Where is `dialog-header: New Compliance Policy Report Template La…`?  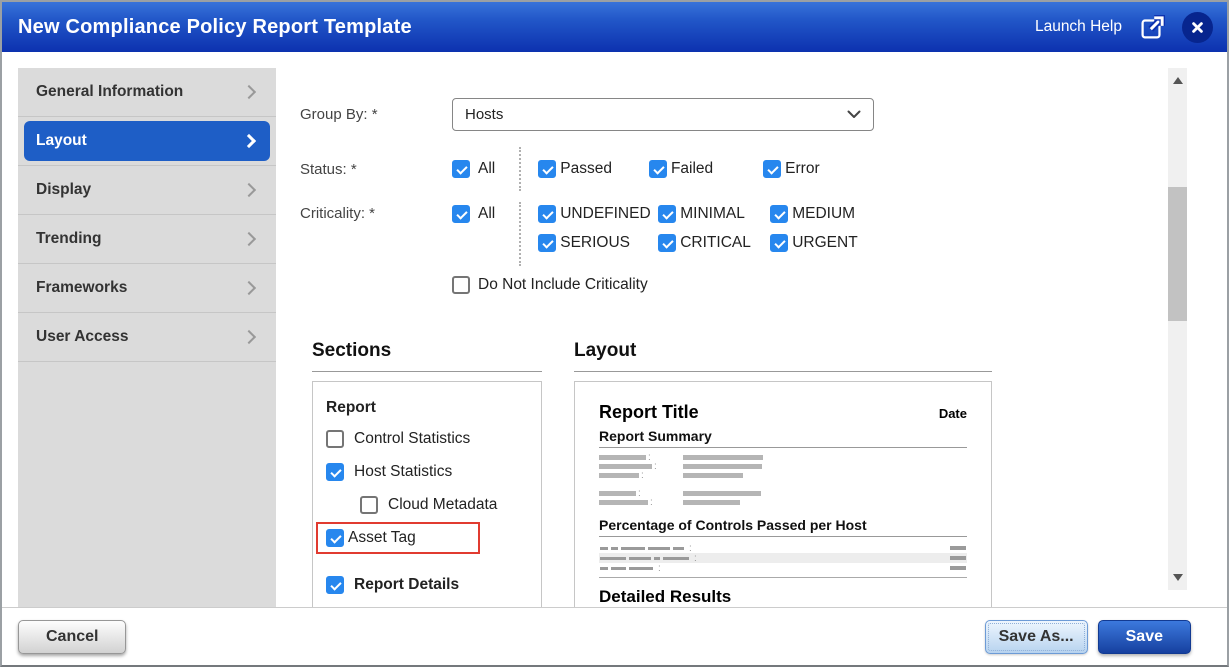 dialog-header: New Compliance Policy Report Template La… is located at coordinates (614, 27).